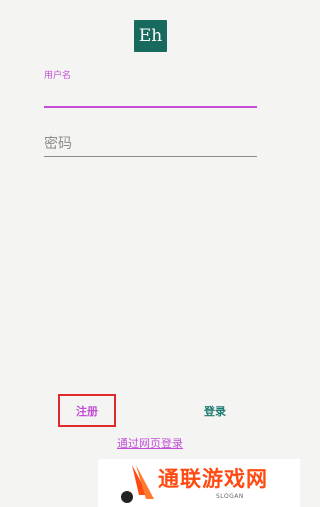  I want to click on app-logo: Eh, so click(150, 36).